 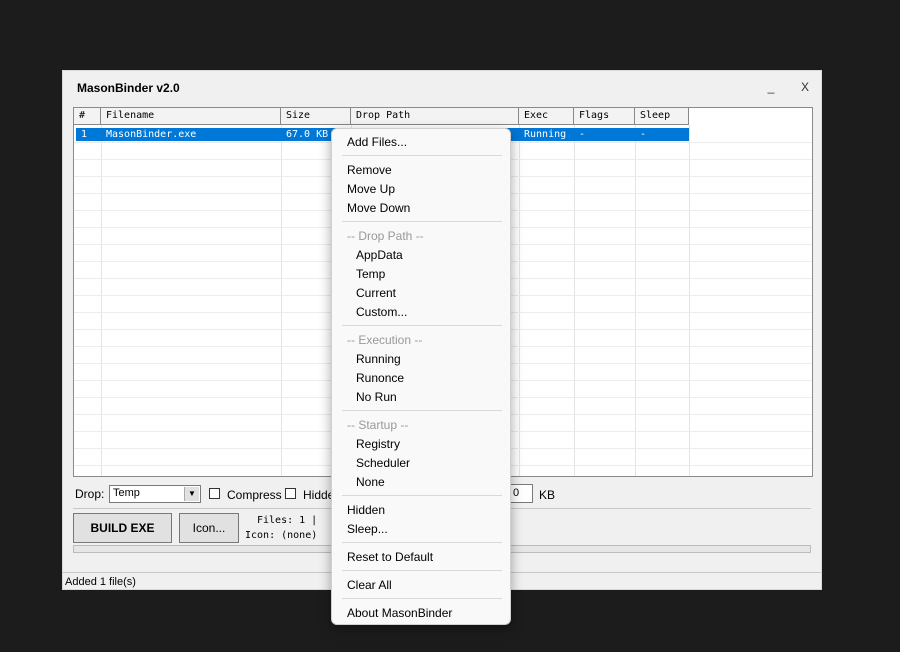 What do you see at coordinates (319, 495) in the screenshot?
I see `hidden-label: Hidde` at bounding box center [319, 495].